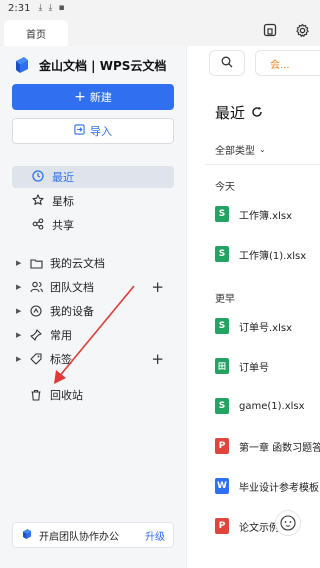 This screenshot has height=568, width=320. What do you see at coordinates (38, 201) in the screenshot?
I see `star-icon` at bounding box center [38, 201].